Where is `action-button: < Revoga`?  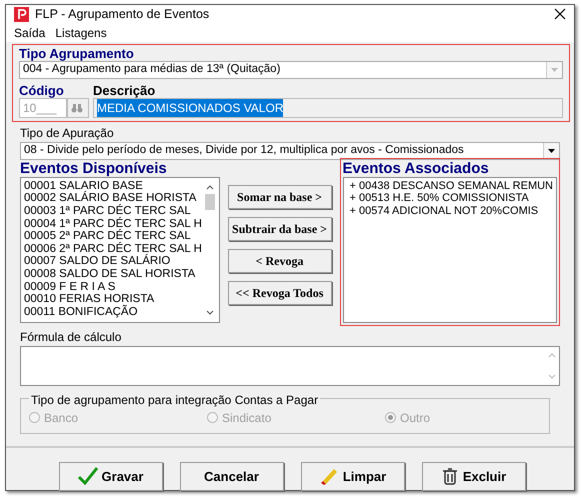
action-button: < Revoga is located at coordinates (280, 260).